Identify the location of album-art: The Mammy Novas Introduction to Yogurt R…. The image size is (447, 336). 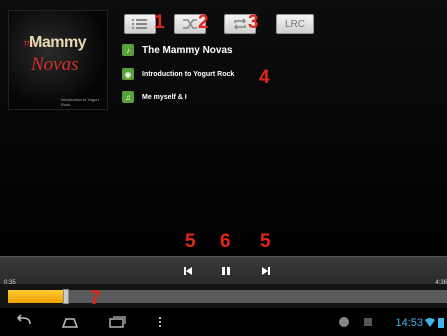
(58, 60).